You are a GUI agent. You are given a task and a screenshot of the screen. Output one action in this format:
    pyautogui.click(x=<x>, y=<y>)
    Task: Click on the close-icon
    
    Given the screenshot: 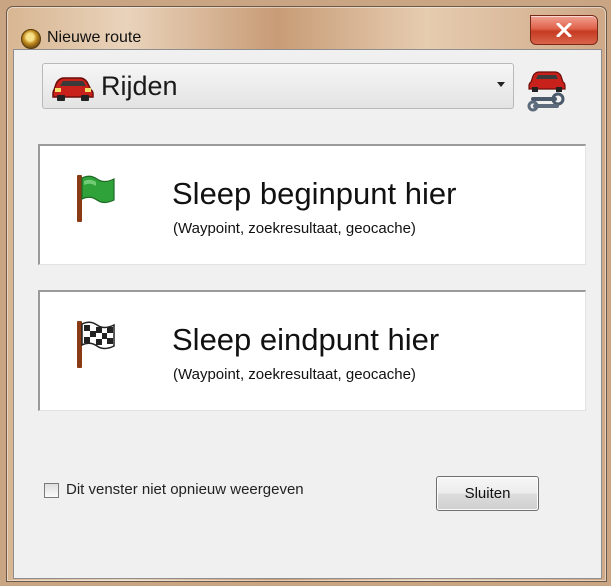 What is the action you would take?
    pyautogui.click(x=564, y=30)
    